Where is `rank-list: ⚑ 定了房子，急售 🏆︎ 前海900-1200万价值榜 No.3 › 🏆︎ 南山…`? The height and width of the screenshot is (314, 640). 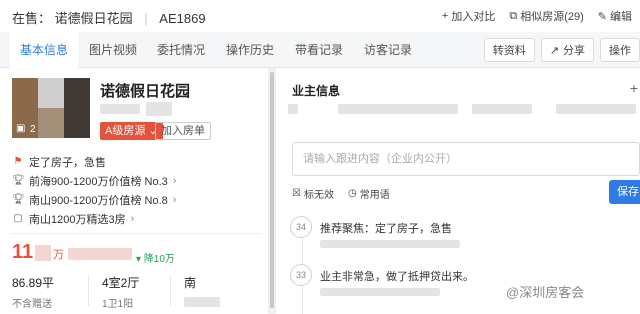
rank-list: ⚑ 定了房子，急售 🏆︎ 前海900-1200万价值榜 No.3 › 🏆︎ 南山… is located at coordinates (94, 190).